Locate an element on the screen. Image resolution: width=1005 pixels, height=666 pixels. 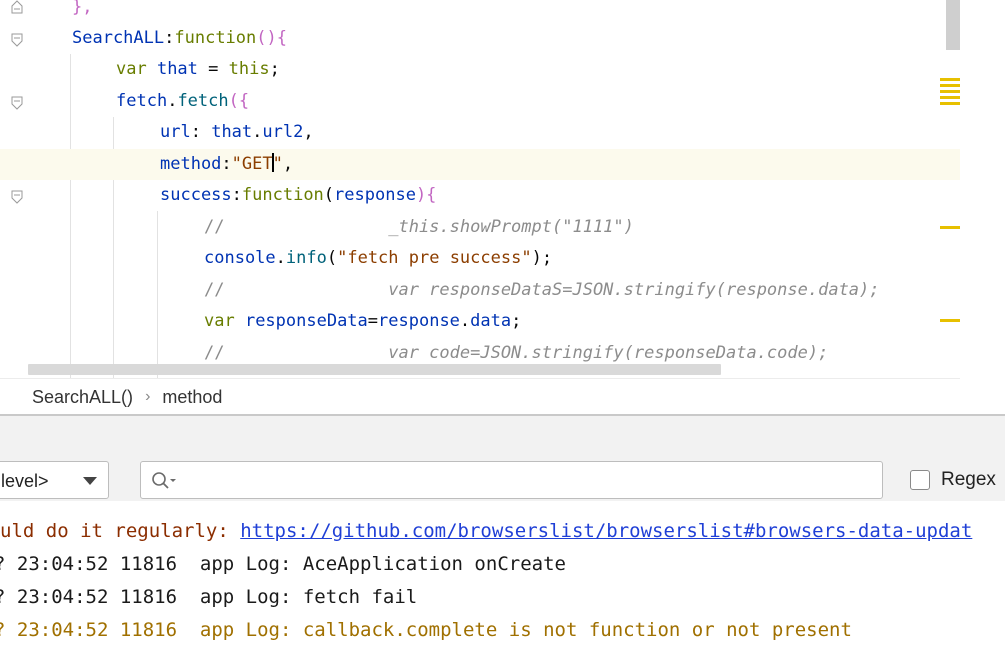
vertical-scrollbar is located at coordinates (953, 25).